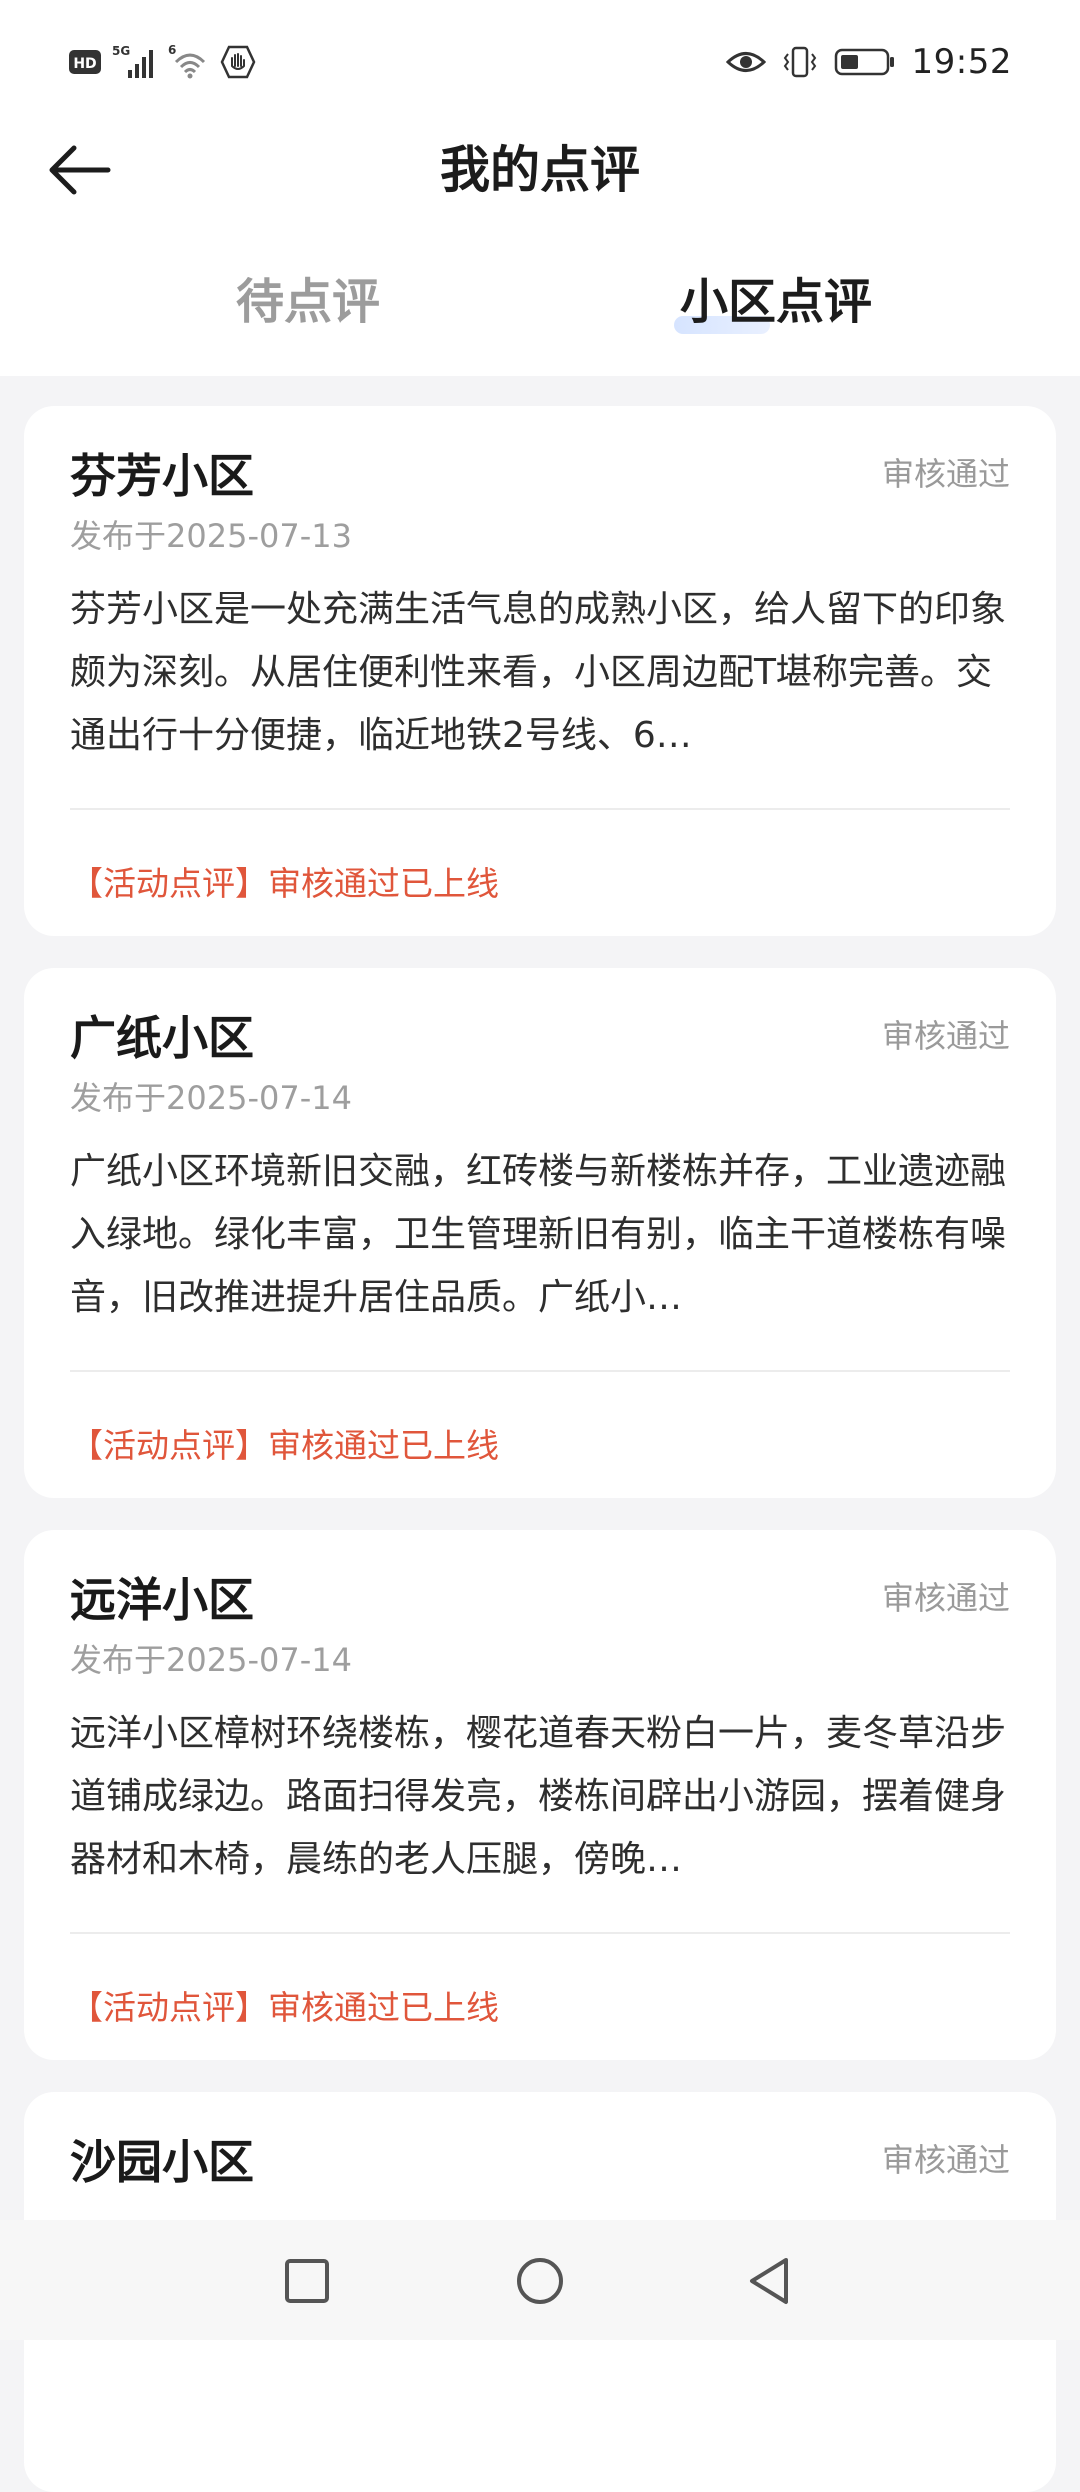  I want to click on status-right-group: 19:52, so click(868, 62).